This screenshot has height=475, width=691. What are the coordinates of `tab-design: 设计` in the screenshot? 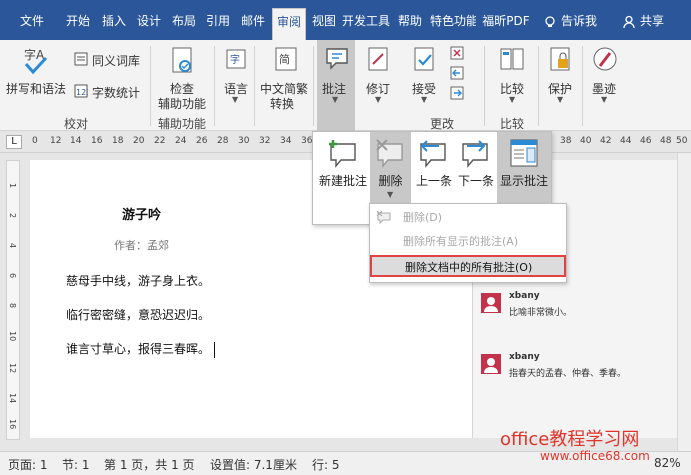 It's located at (149, 21).